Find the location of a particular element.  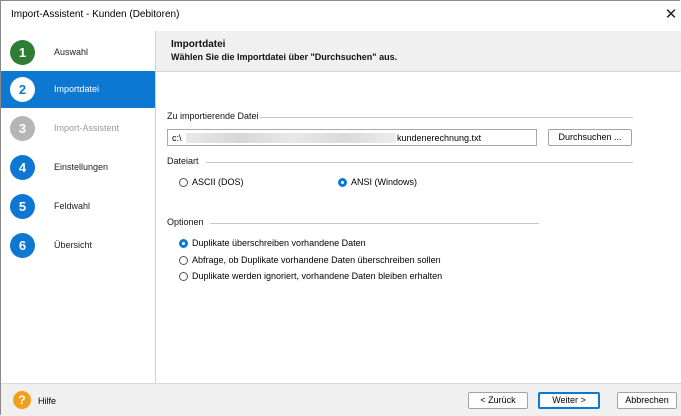

radio-label: Duplikate überschreiben vorhandene Daten is located at coordinates (279, 243).